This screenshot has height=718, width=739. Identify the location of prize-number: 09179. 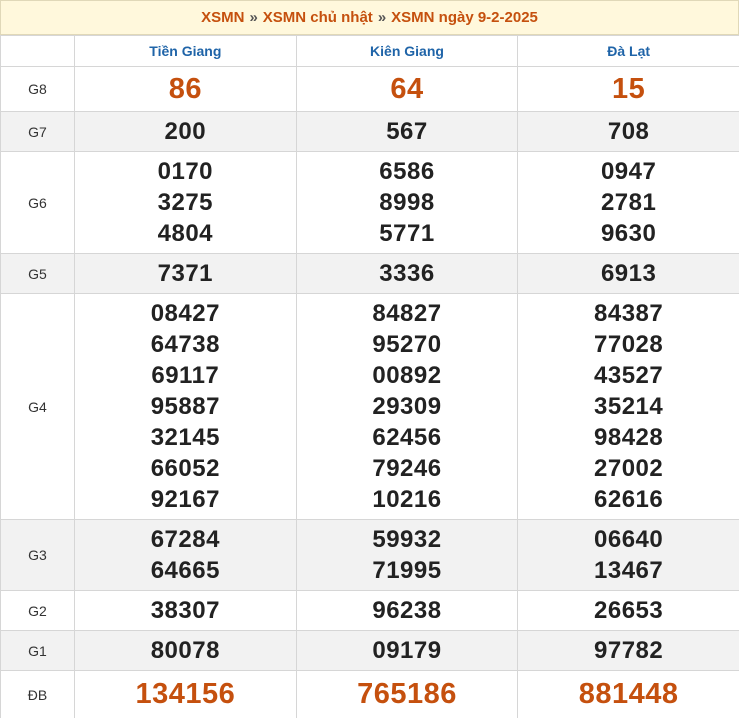
(407, 650).